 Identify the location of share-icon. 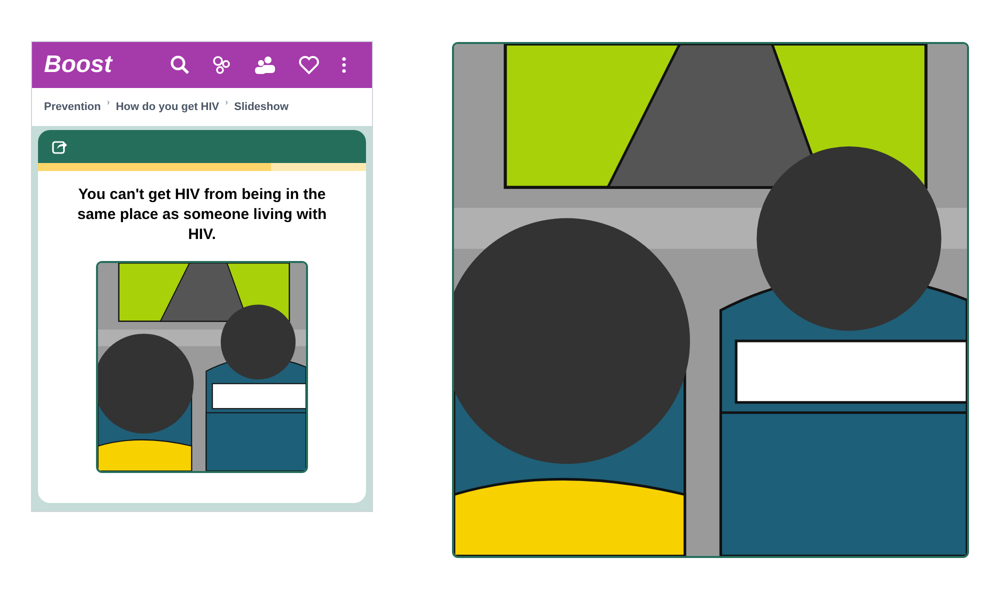
(59, 146).